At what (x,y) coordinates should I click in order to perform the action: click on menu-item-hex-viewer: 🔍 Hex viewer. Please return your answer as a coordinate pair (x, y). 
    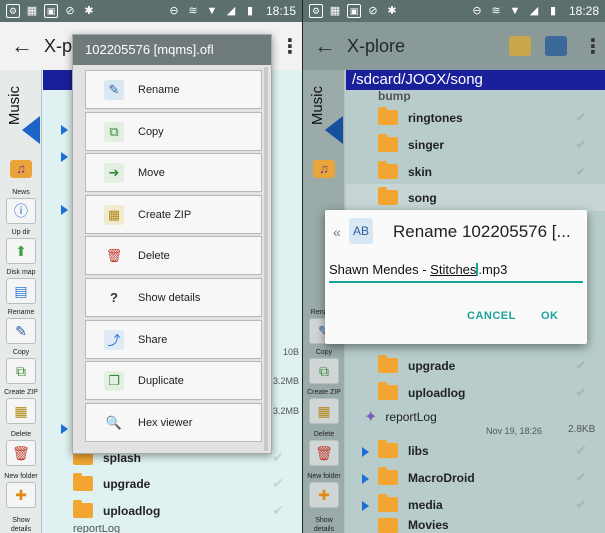
    Looking at the image, I should click on (173, 422).